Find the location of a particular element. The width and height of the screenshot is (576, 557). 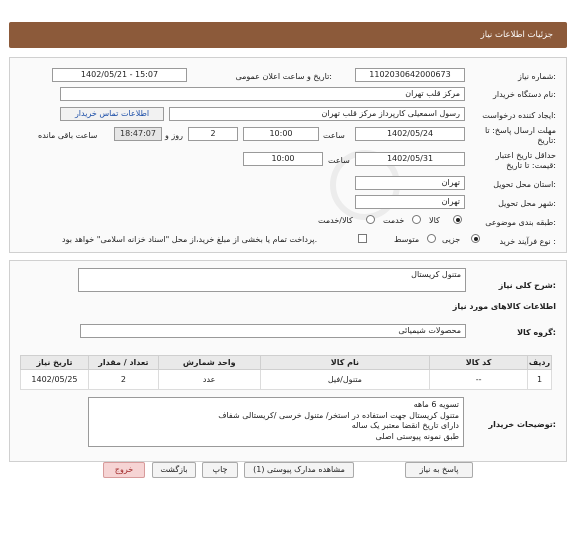

min-validity-date-field: 1402/05/31 is located at coordinates (410, 159).